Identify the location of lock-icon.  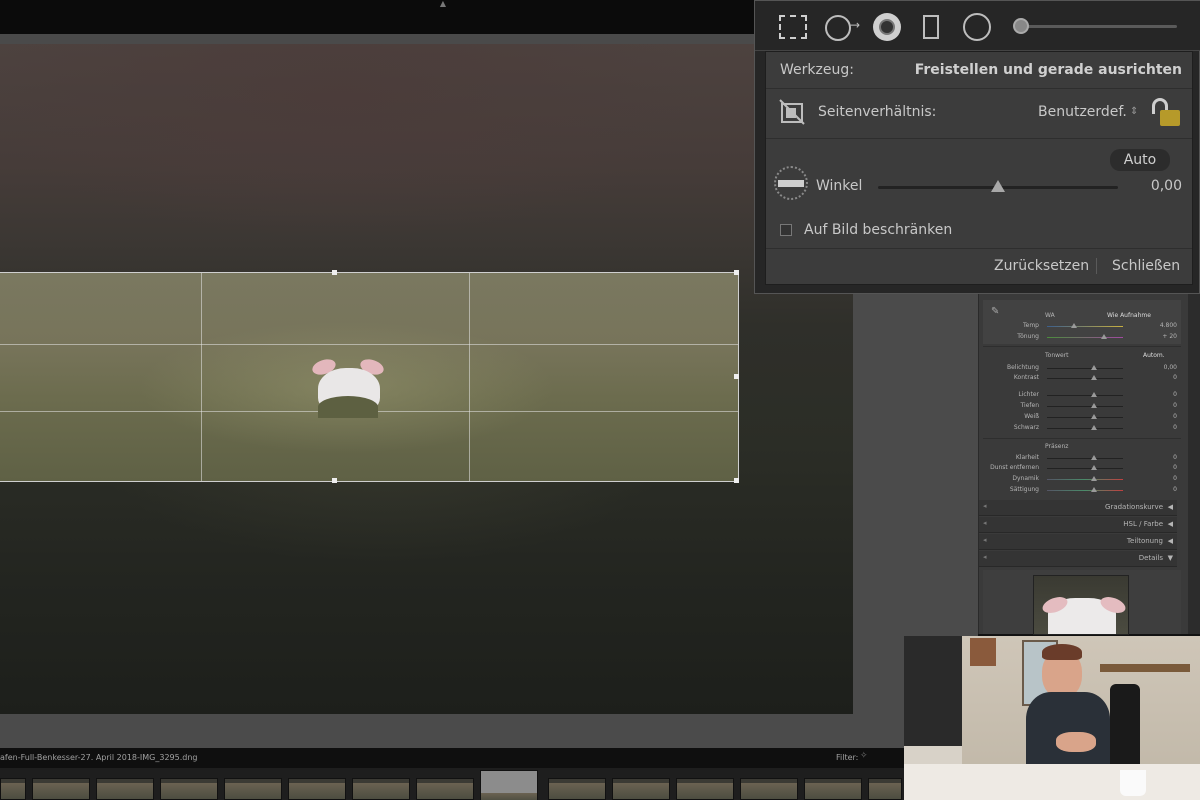
(1165, 113).